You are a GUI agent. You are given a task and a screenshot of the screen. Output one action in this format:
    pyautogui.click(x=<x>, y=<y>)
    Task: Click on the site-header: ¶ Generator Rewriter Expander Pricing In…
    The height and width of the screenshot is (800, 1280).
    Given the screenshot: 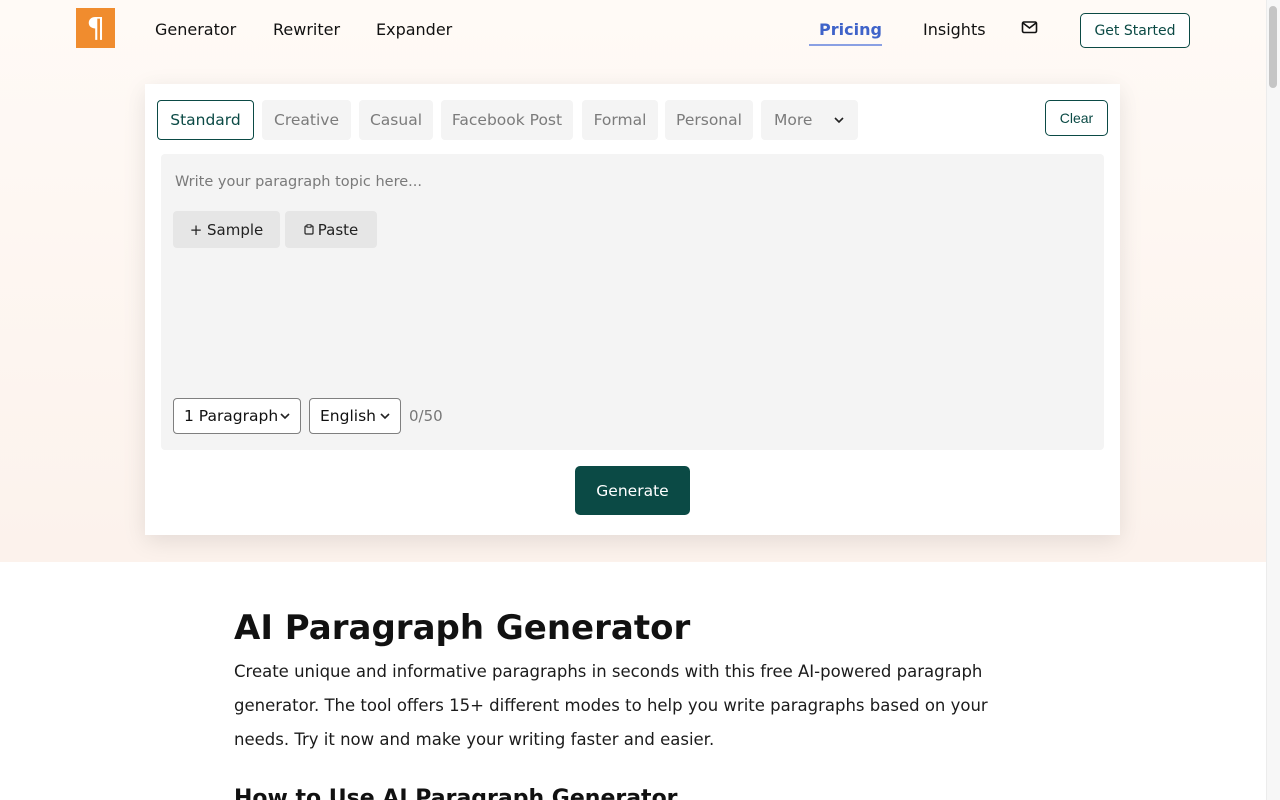 What is the action you would take?
    pyautogui.click(x=633, y=30)
    